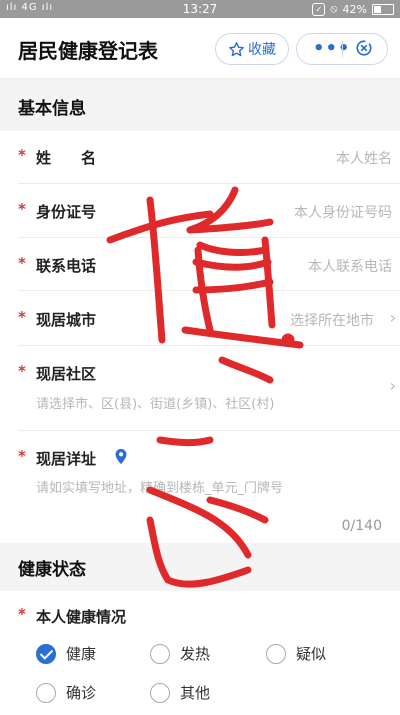 This screenshot has height=715, width=400. I want to click on phone-input: 本人联系电话, so click(350, 266).